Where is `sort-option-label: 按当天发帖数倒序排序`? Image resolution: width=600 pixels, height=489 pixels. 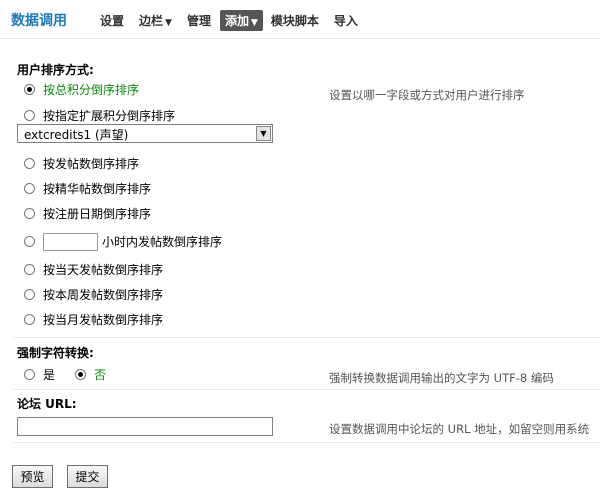 sort-option-label: 按当天发帖数倒序排序 is located at coordinates (103, 269).